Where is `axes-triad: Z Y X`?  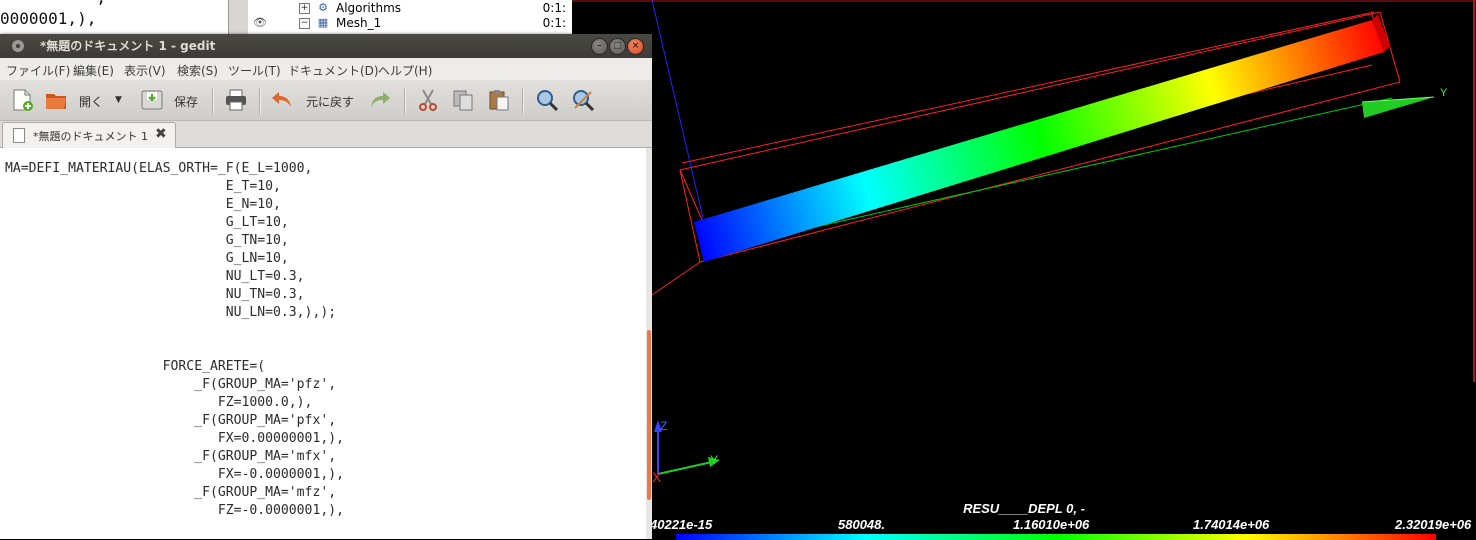
axes-triad: Z Y X is located at coordinates (686, 452).